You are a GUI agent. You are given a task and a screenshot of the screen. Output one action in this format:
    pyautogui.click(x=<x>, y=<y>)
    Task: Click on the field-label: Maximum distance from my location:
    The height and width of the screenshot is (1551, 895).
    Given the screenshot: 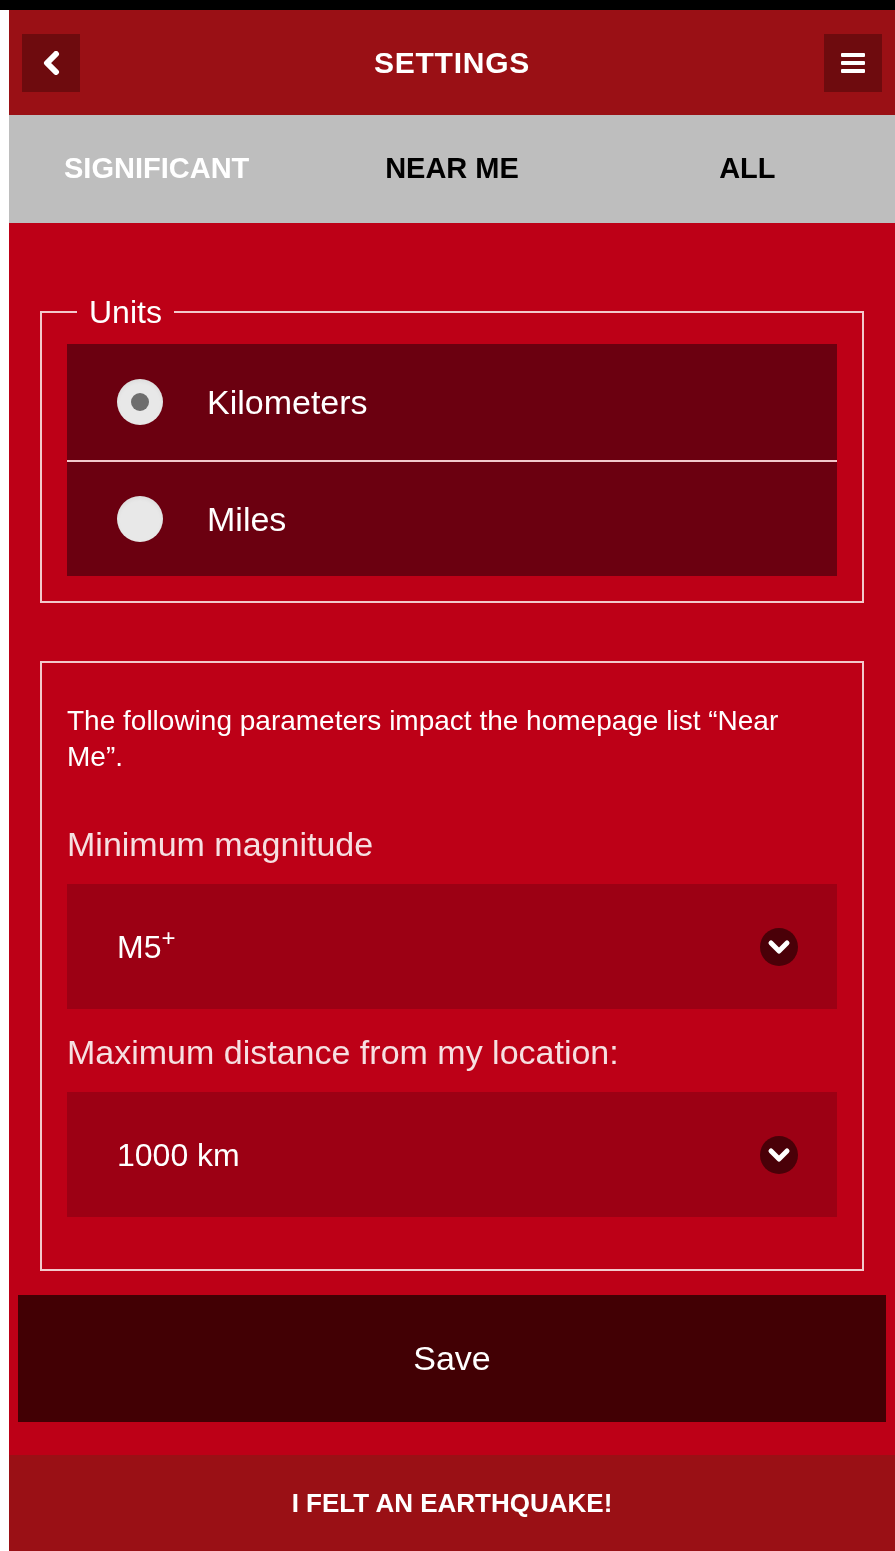 What is the action you would take?
    pyautogui.click(x=343, y=1052)
    